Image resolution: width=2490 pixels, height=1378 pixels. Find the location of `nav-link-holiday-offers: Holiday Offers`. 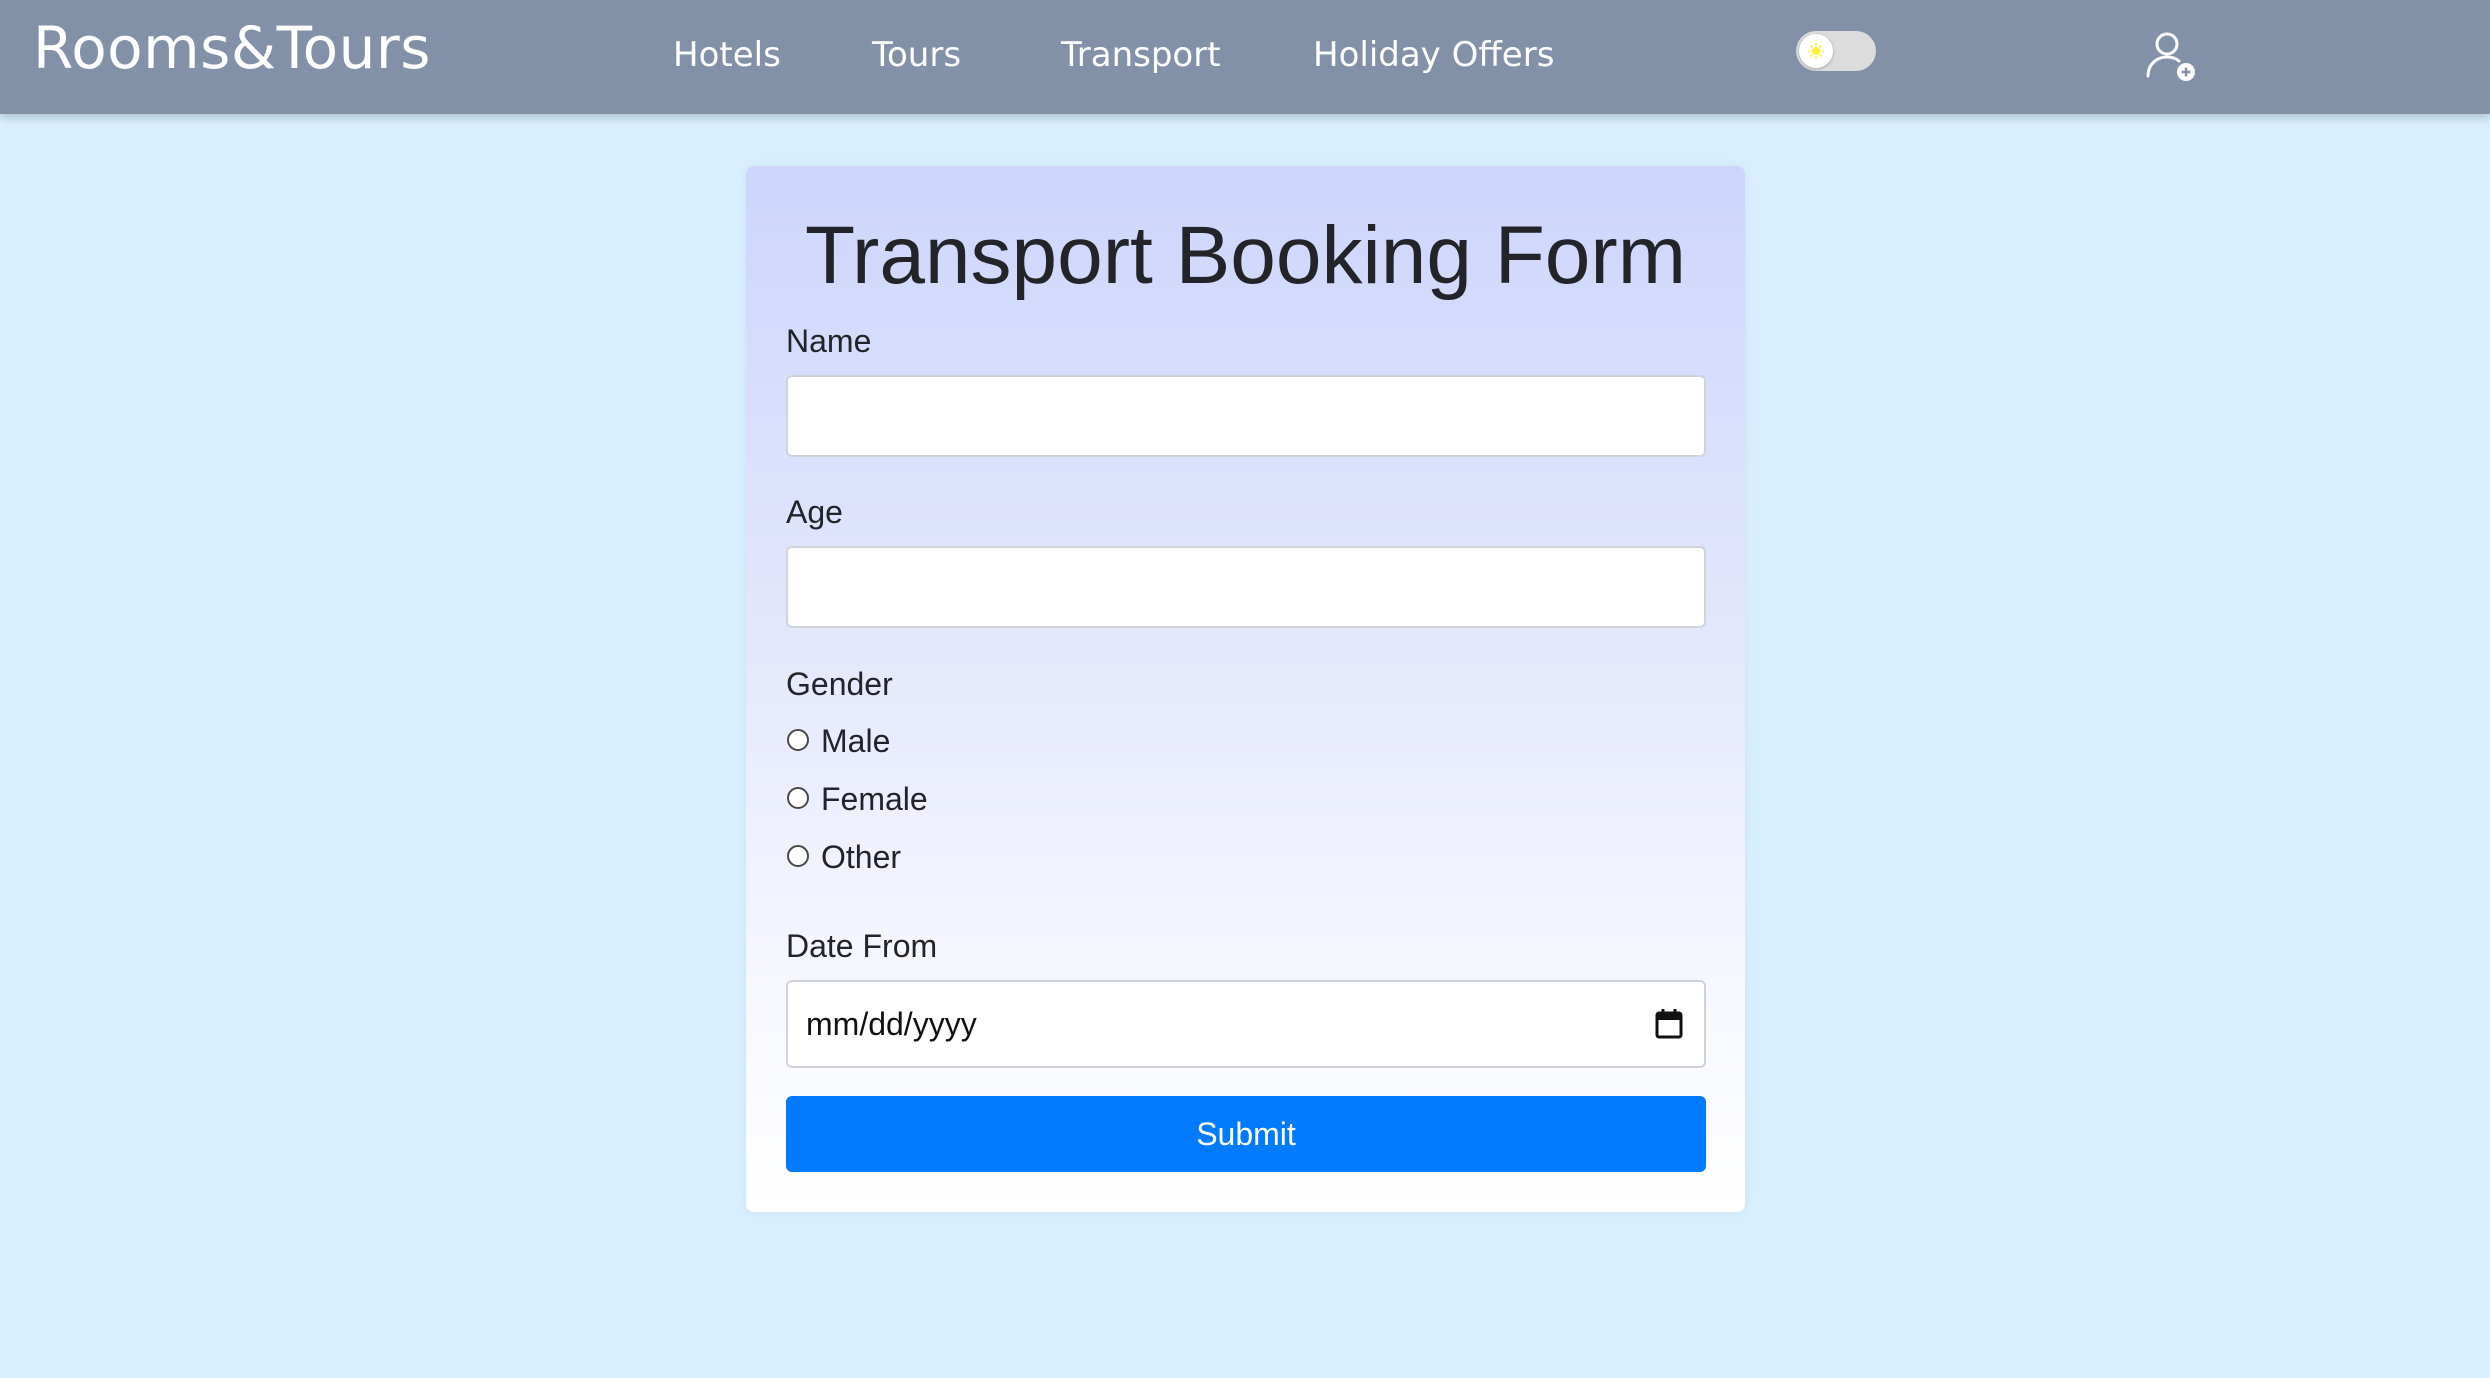

nav-link-holiday-offers: Holiday Offers is located at coordinates (1433, 55).